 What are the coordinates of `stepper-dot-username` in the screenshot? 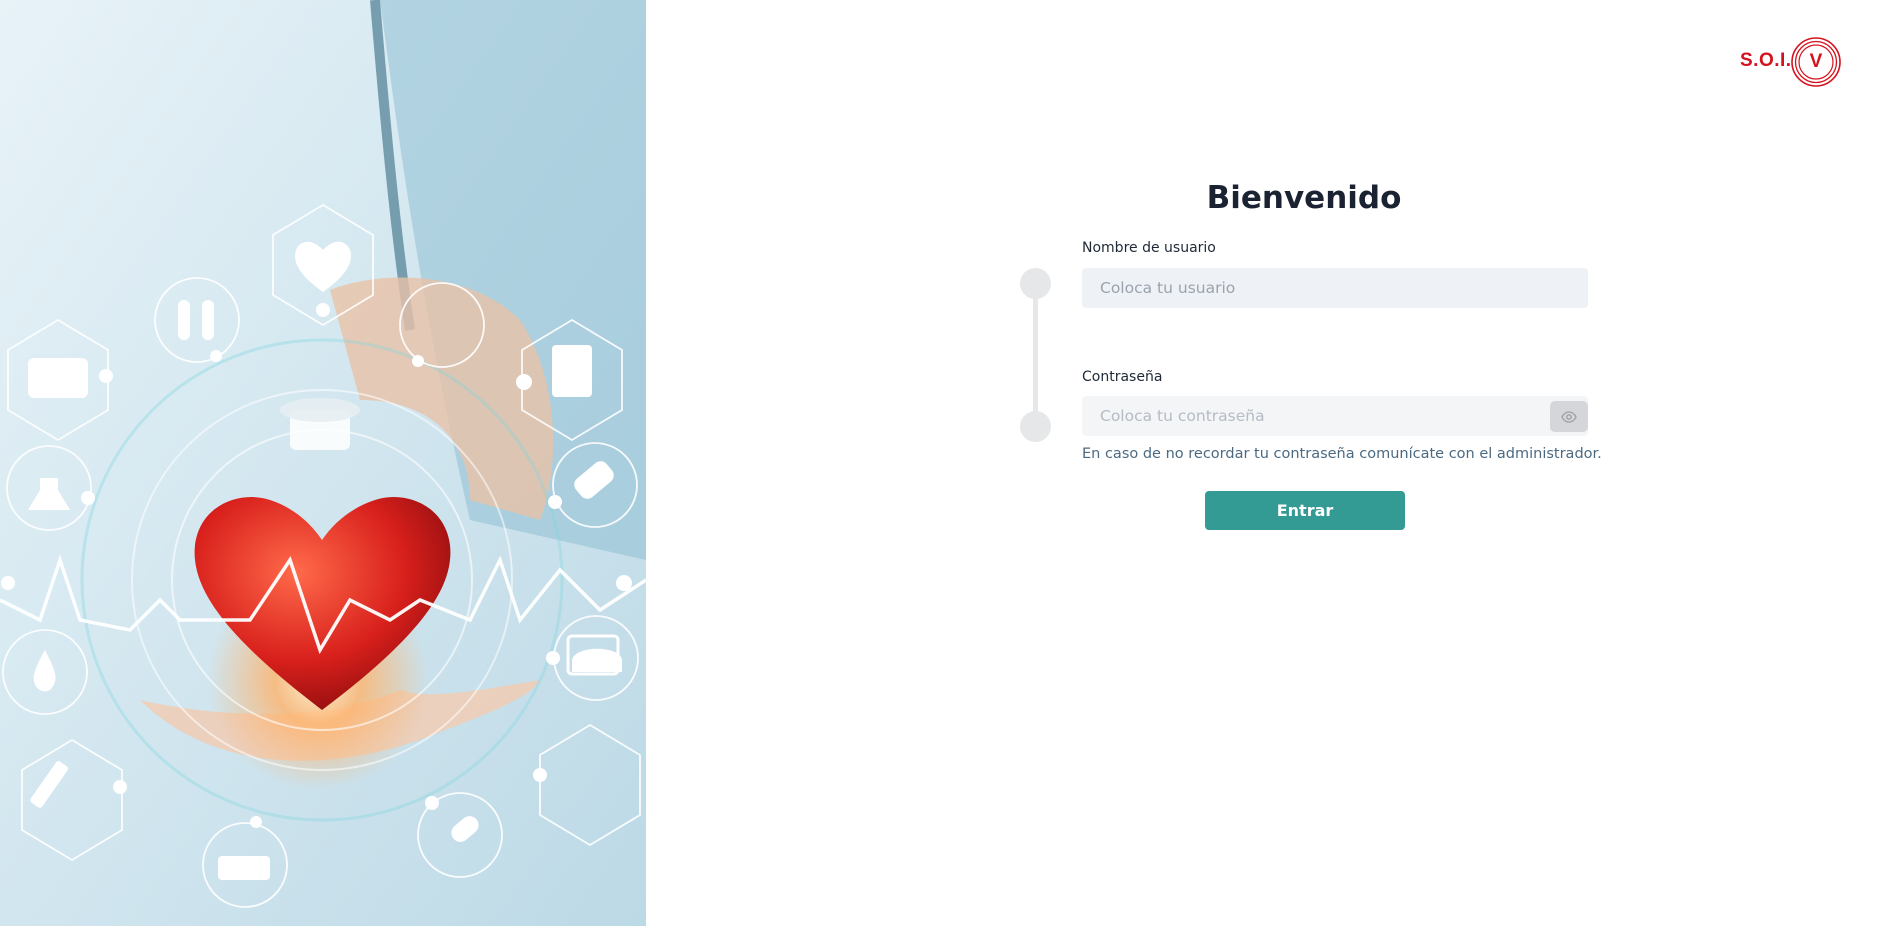 It's located at (1035, 283).